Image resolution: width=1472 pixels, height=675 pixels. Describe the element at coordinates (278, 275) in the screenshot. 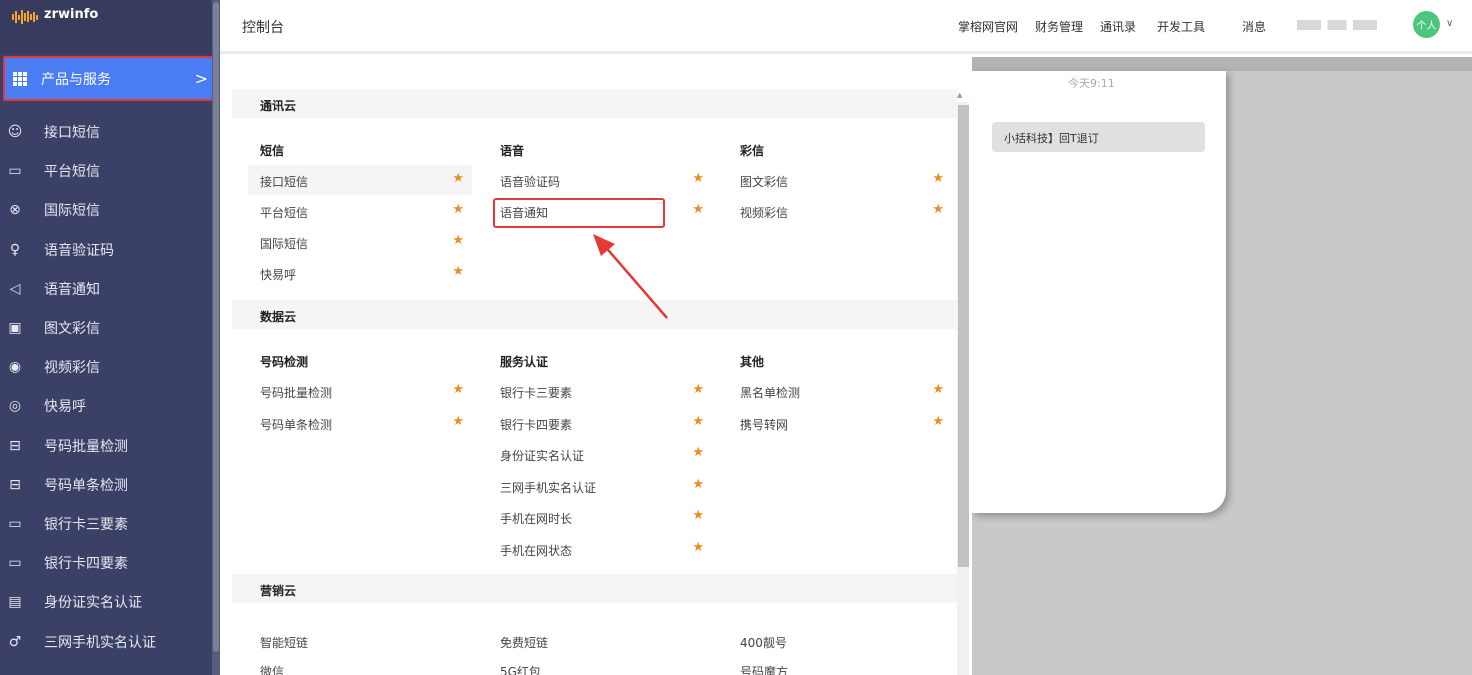

I see `product-label: 快易呼` at that location.